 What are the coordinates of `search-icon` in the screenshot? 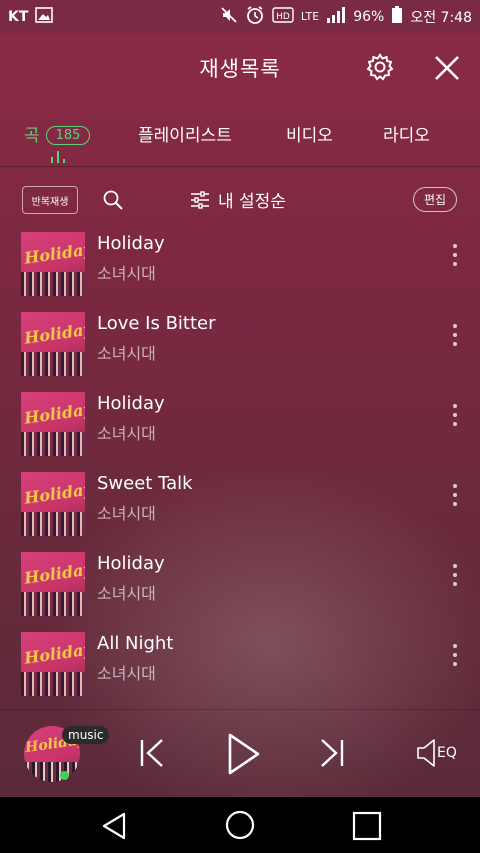 It's located at (113, 200).